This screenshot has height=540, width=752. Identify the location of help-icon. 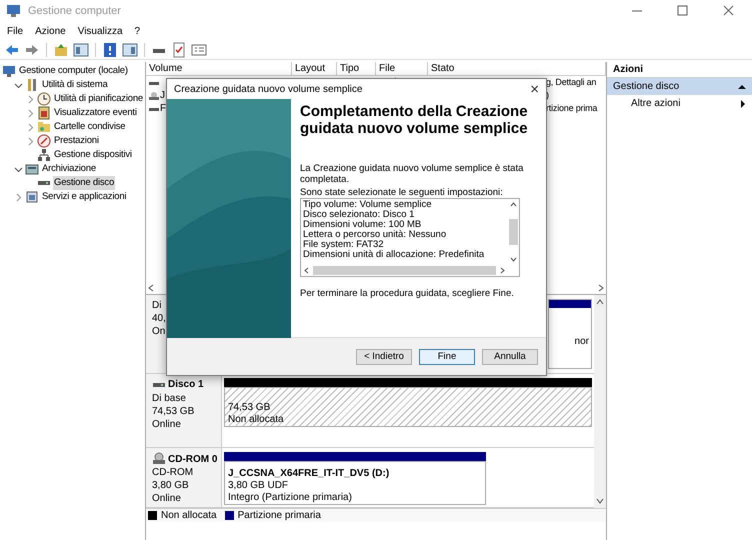
(110, 50).